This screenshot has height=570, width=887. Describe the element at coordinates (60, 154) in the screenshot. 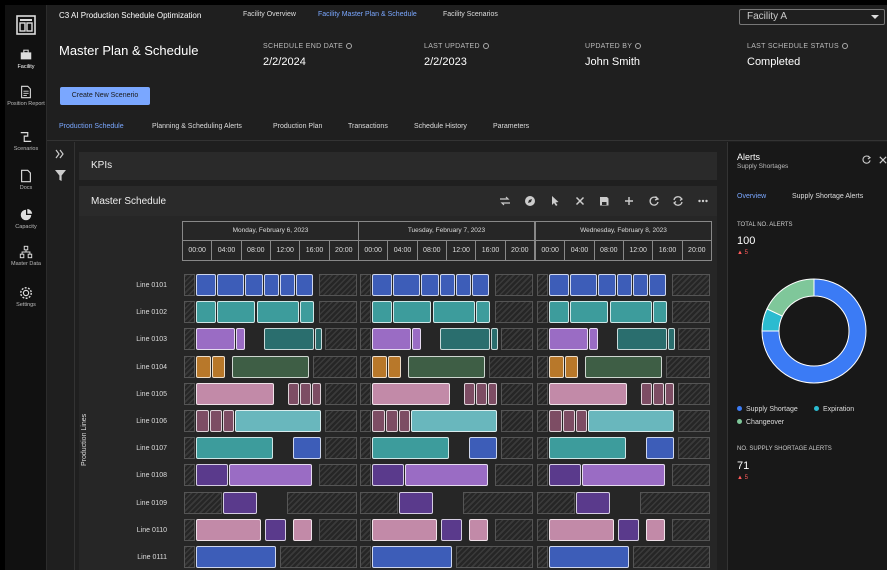

I see `expand-icon` at that location.